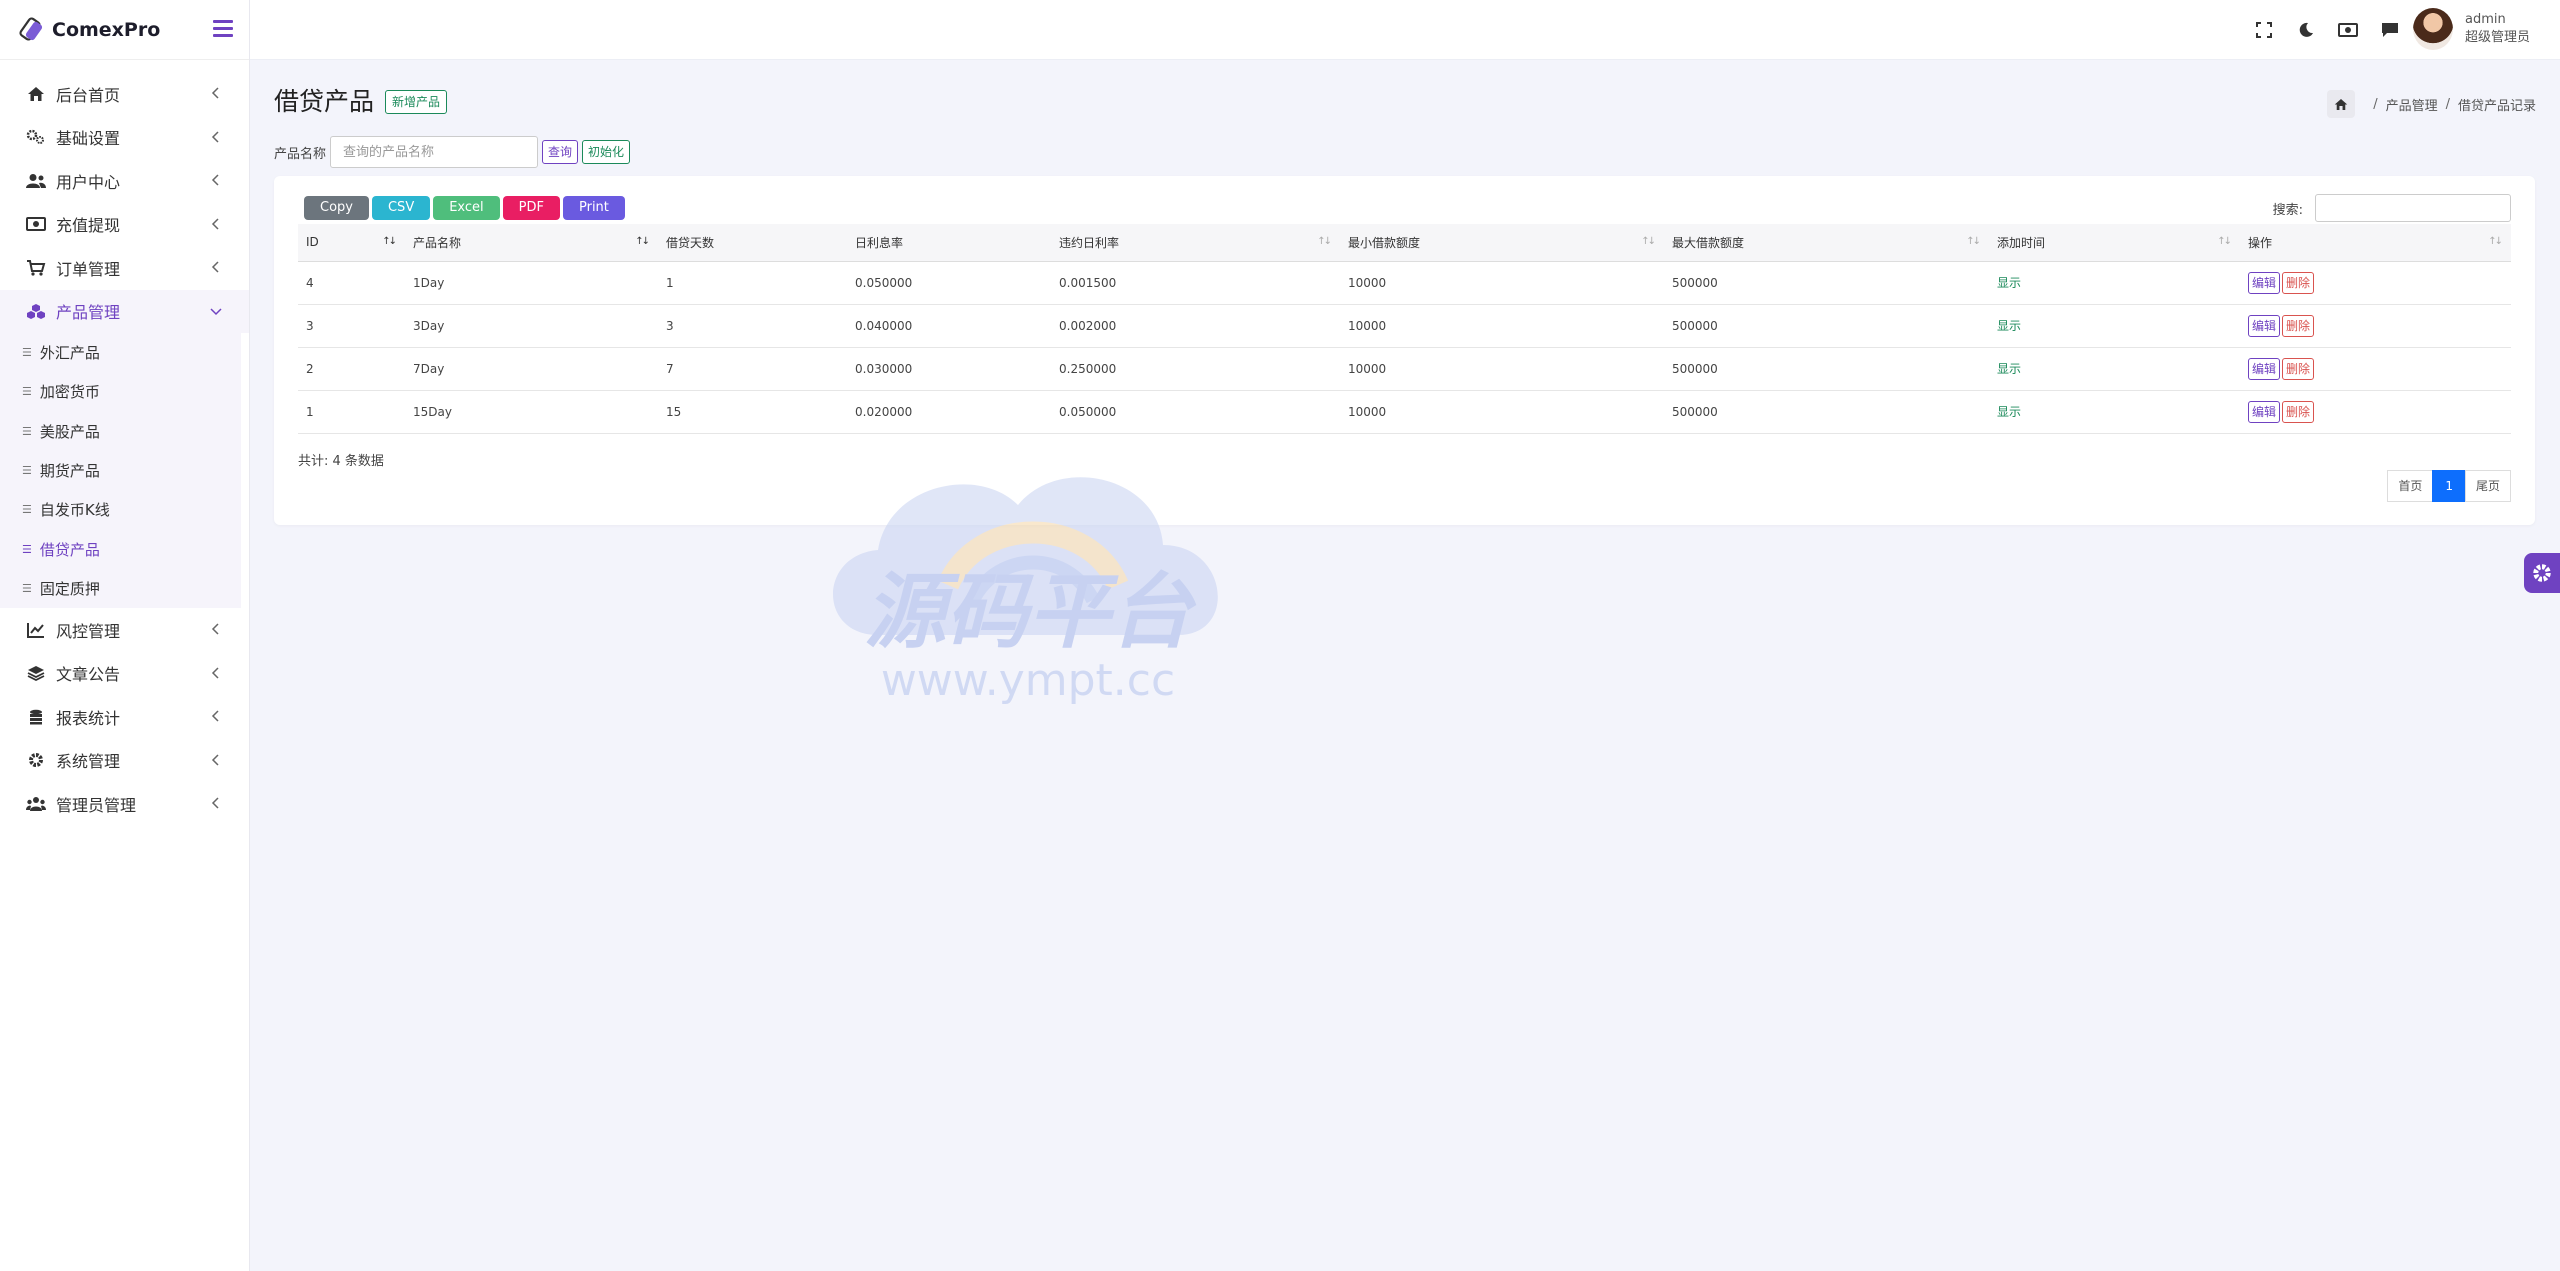 The width and height of the screenshot is (2560, 1271). Describe the element at coordinates (1502, 243) in the screenshot. I see `column-header-min-amount: 最小借款额度 ↑↓` at that location.